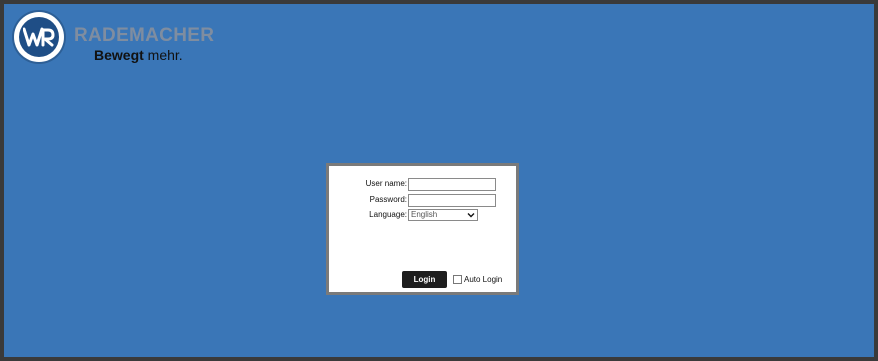 This screenshot has width=878, height=361. What do you see at coordinates (386, 183) in the screenshot?
I see `username-label: User name:` at bounding box center [386, 183].